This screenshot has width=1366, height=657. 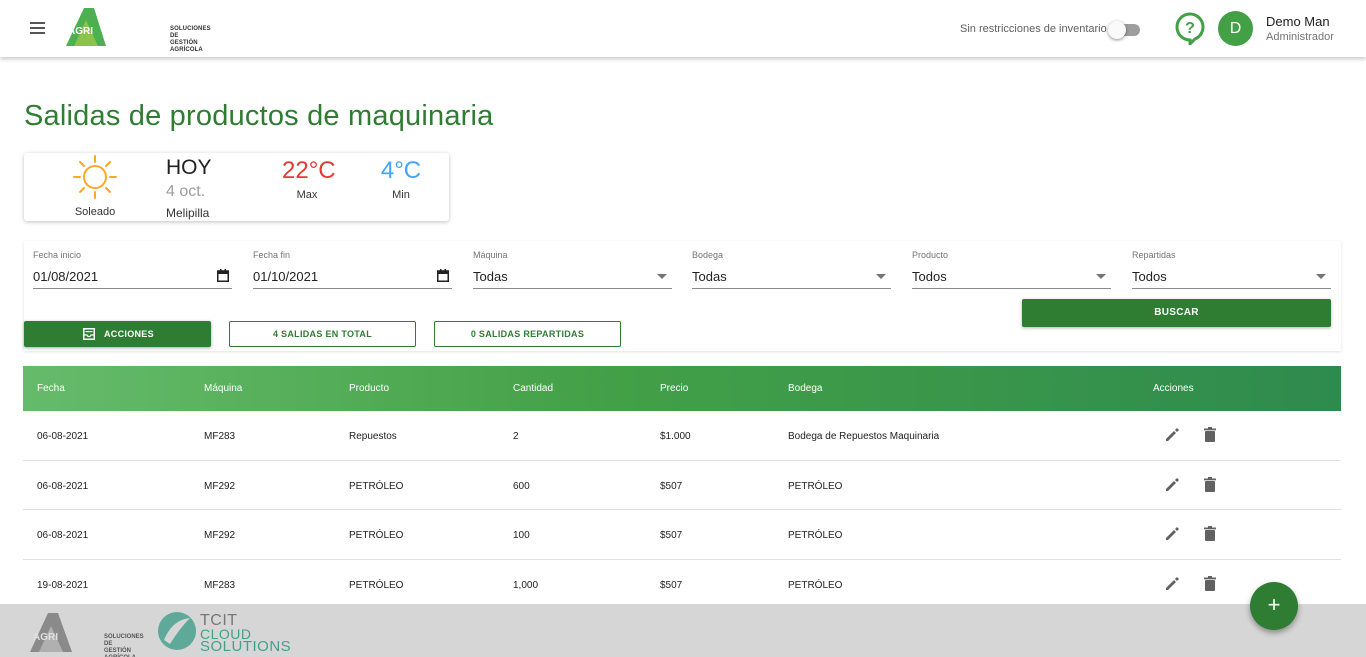 I want to click on fecha-fin-label: Fecha fin, so click(x=272, y=255).